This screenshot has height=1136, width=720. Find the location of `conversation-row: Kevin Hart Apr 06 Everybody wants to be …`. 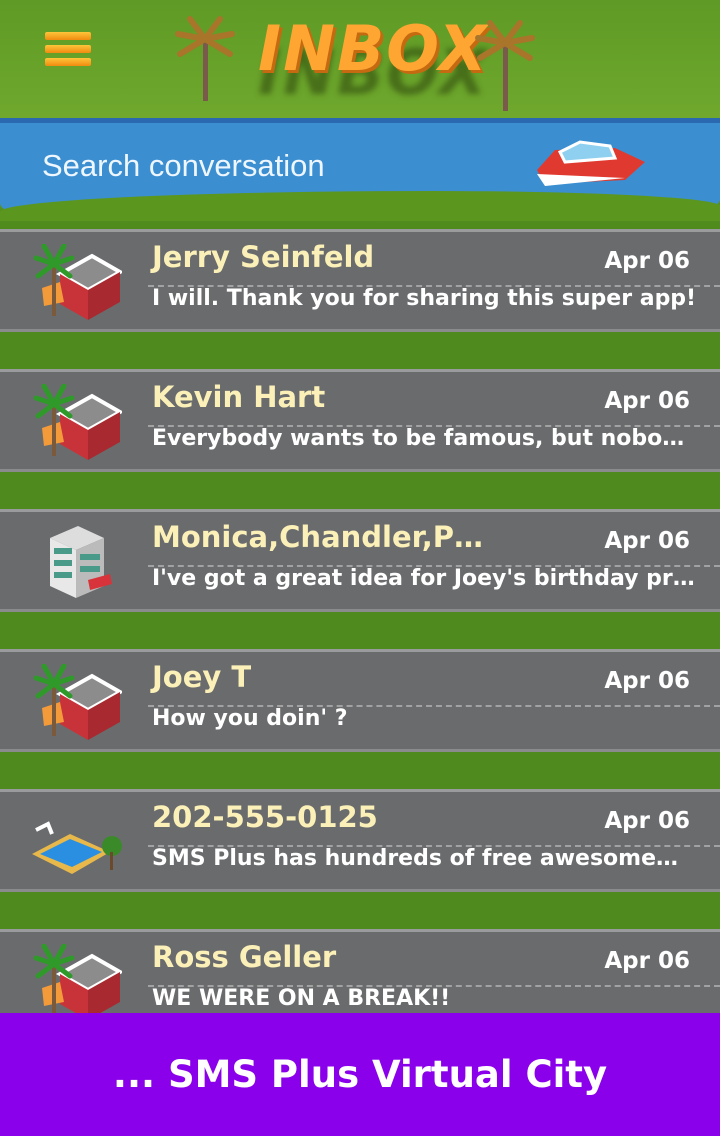

conversation-row: Kevin Hart Apr 06 Everybody wants to be … is located at coordinates (360, 420).